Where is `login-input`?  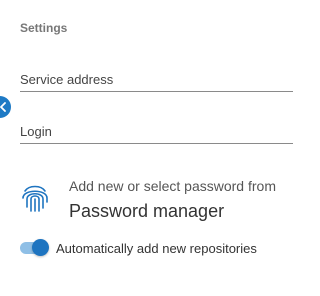
login-input is located at coordinates (156, 131).